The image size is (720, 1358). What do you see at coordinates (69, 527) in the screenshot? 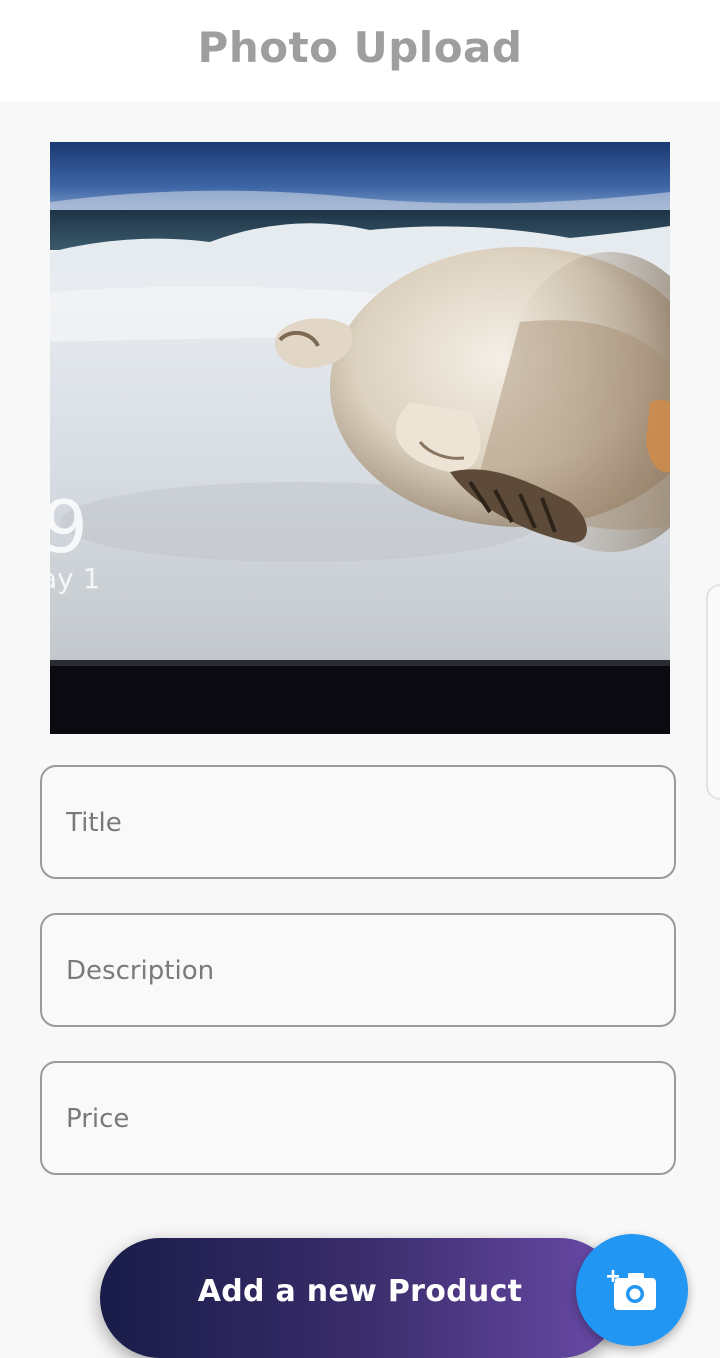
I see `svg-text: 9` at bounding box center [69, 527].